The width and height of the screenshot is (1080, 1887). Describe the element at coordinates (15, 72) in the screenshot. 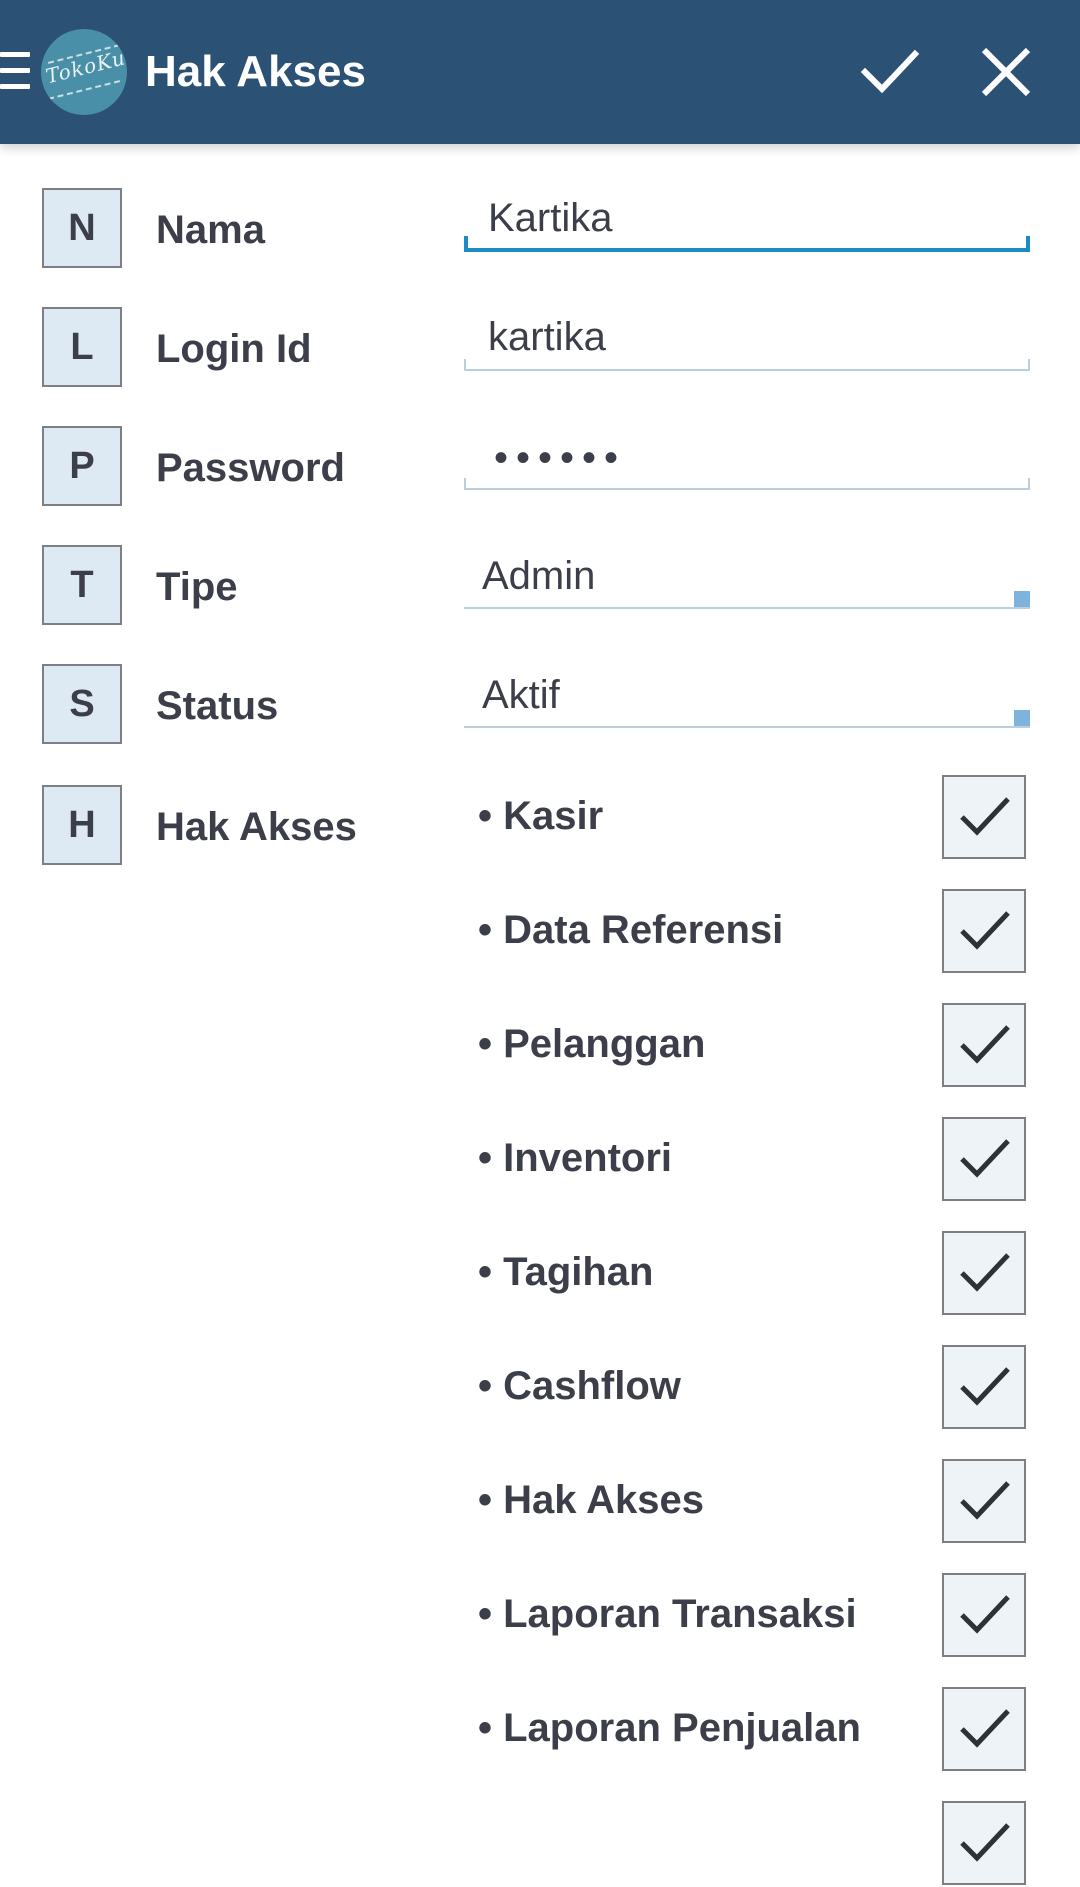

I see `hamburger-menu-icon` at that location.